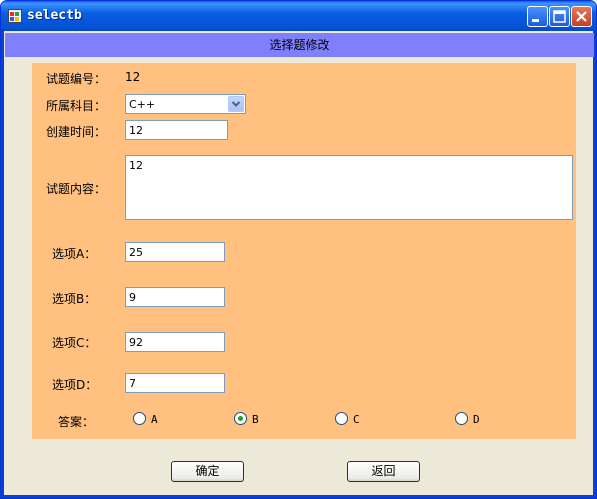  What do you see at coordinates (175, 297) in the screenshot?
I see `option-b-input: 9` at bounding box center [175, 297].